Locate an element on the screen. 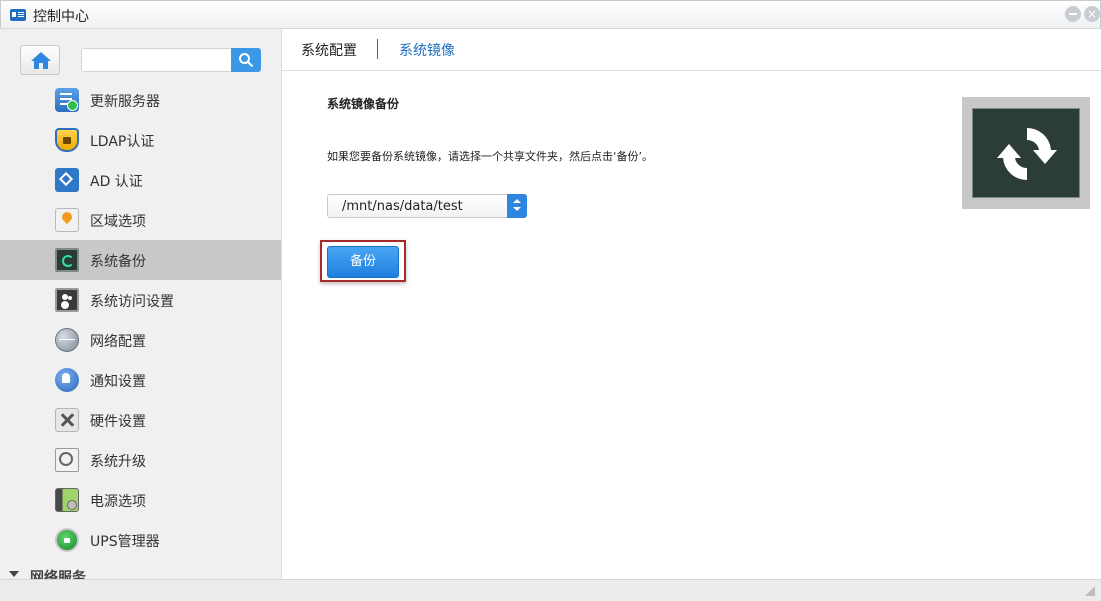 Image resolution: width=1101 pixels, height=601 pixels. sidebar-item-hardware: 硬件设置 is located at coordinates (140, 420).